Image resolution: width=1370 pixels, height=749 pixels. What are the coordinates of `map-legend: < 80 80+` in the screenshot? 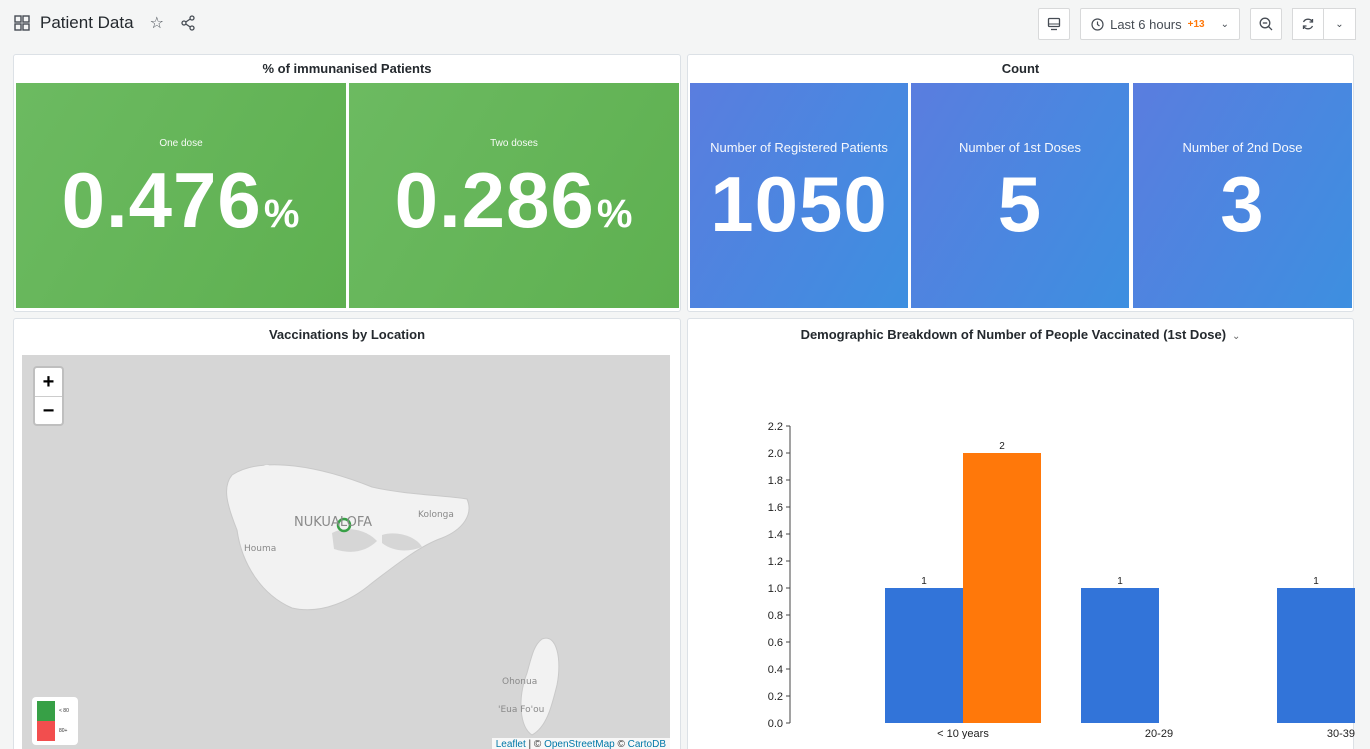 It's located at (55, 721).